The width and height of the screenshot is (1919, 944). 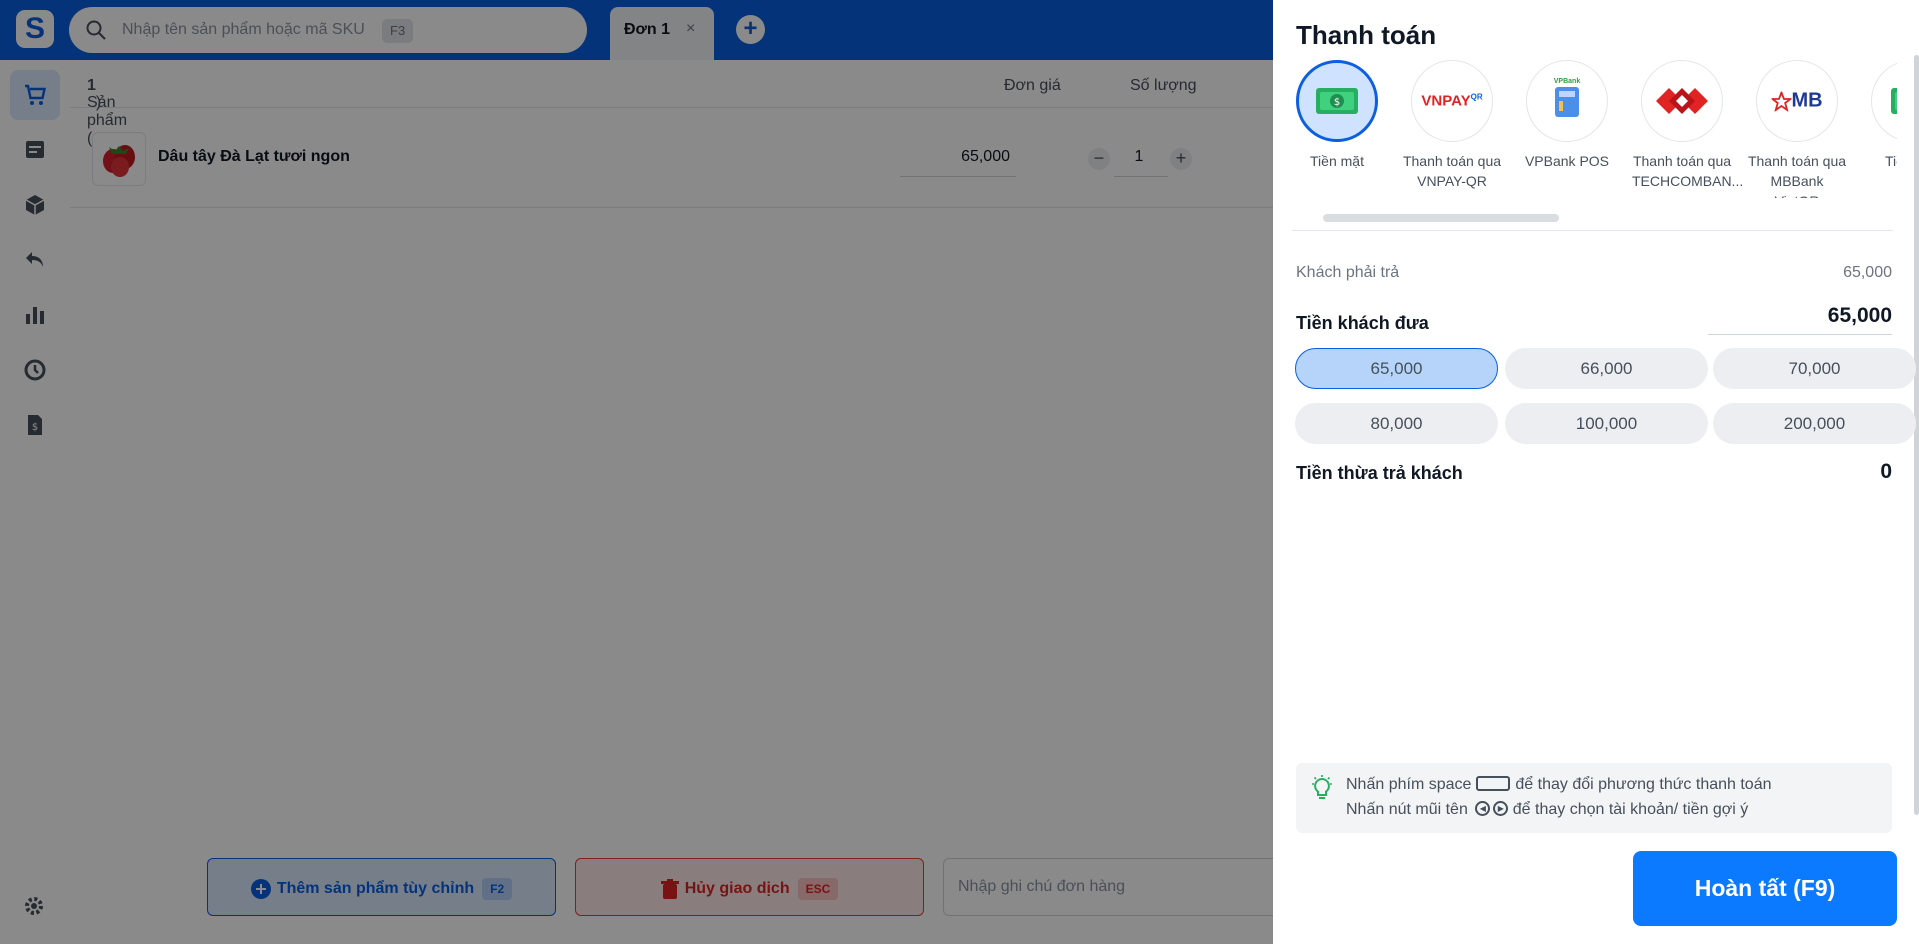 What do you see at coordinates (1814, 423) in the screenshot?
I see `suggestion-chip: 200,000` at bounding box center [1814, 423].